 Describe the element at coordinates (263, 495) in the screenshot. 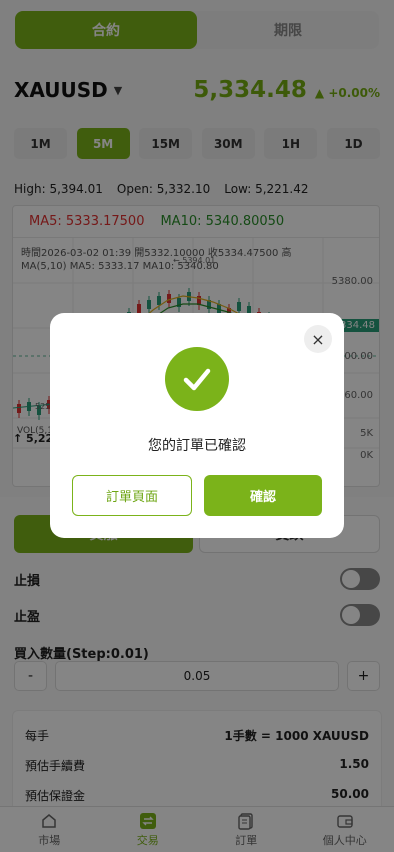

I see `confirm-button: 確認` at that location.